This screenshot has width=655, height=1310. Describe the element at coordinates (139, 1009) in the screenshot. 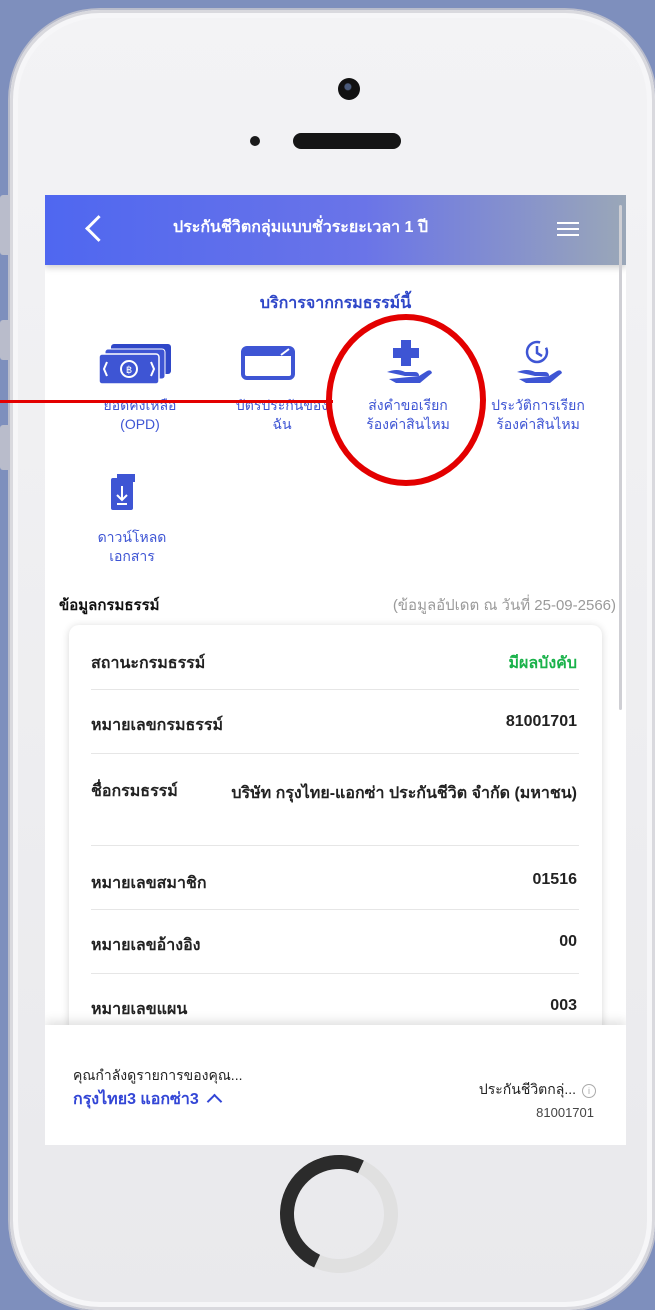

I see `row-label: หมายเลขแผน` at that location.